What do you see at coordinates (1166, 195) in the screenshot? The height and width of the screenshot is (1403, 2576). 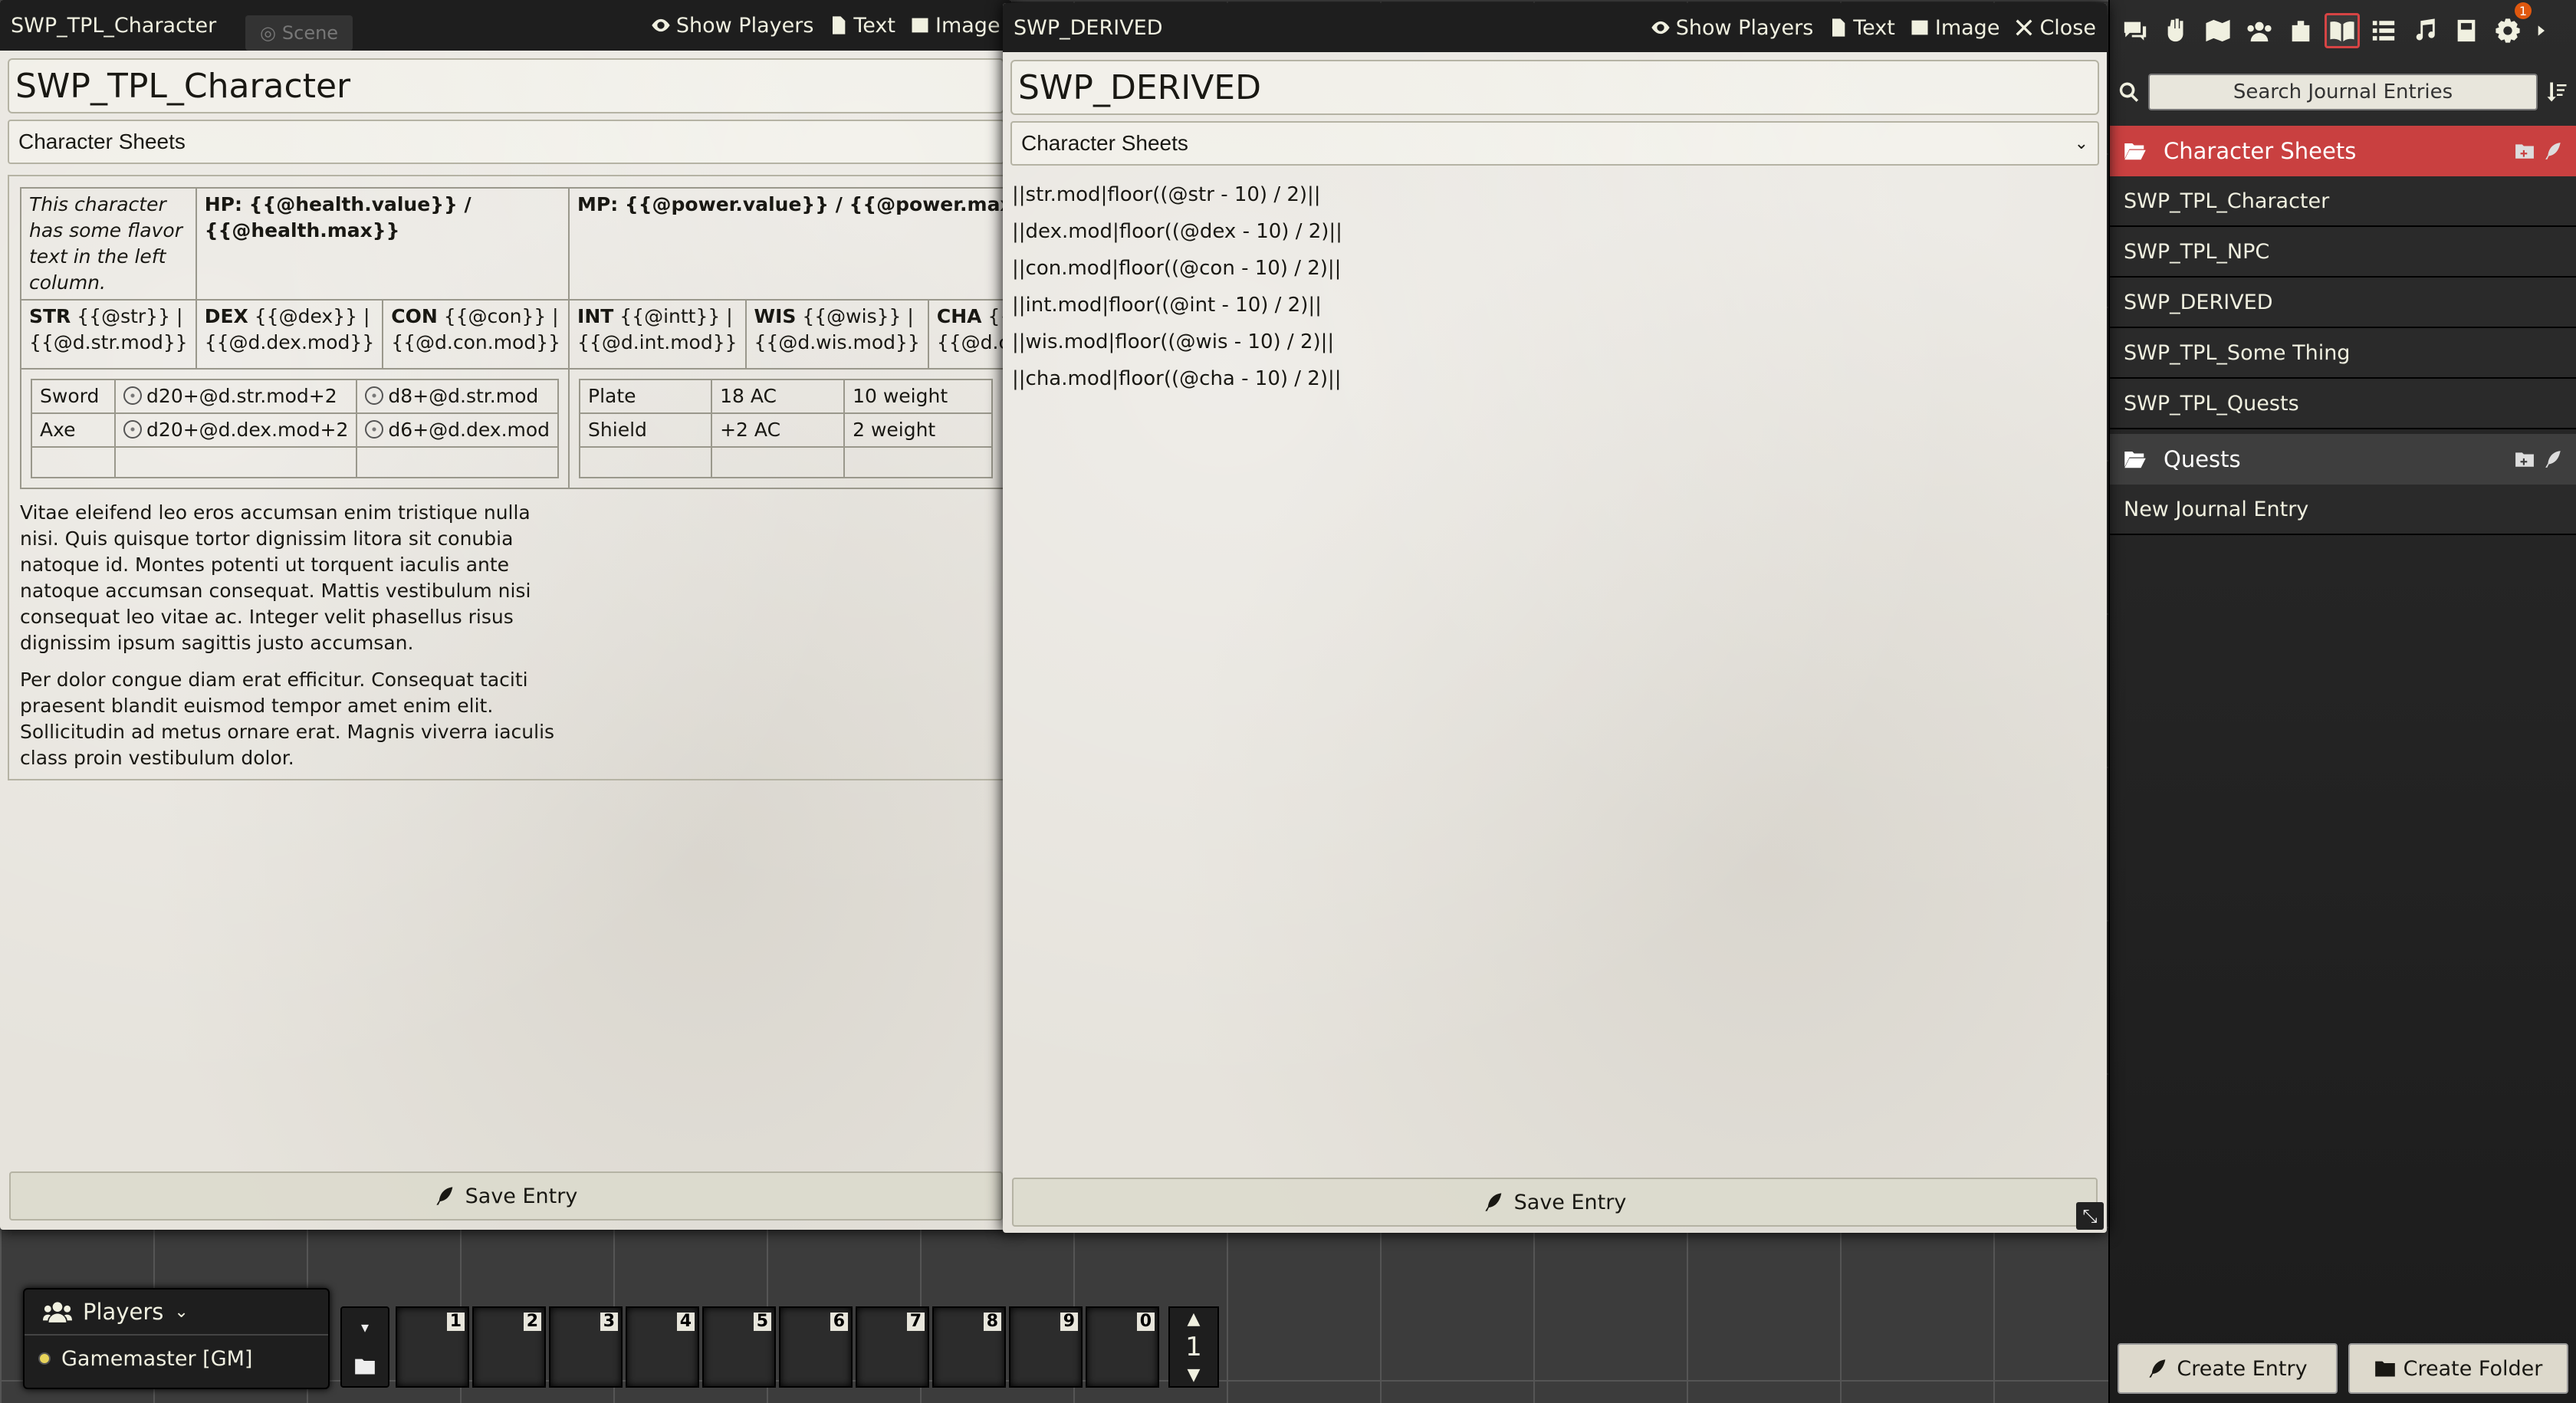 I see `content-line: ||str.mod|floor((@str - 10) / 2)||` at bounding box center [1166, 195].